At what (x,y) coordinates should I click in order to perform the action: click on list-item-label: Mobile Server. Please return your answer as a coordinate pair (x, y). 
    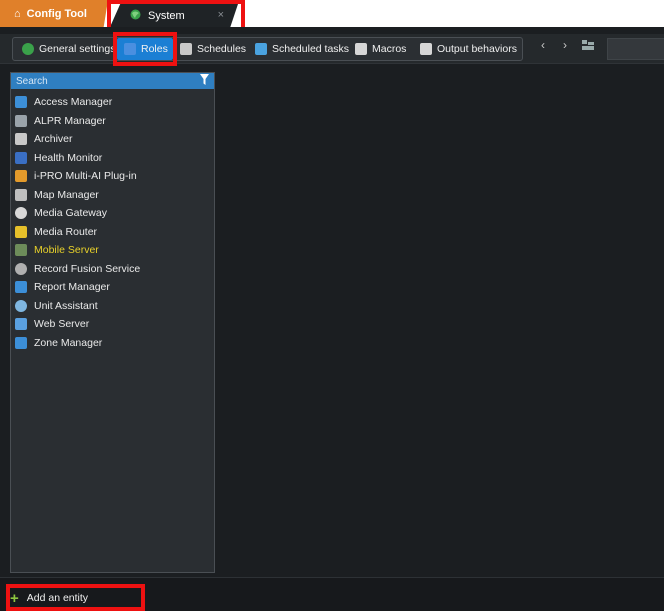
    Looking at the image, I should click on (66, 250).